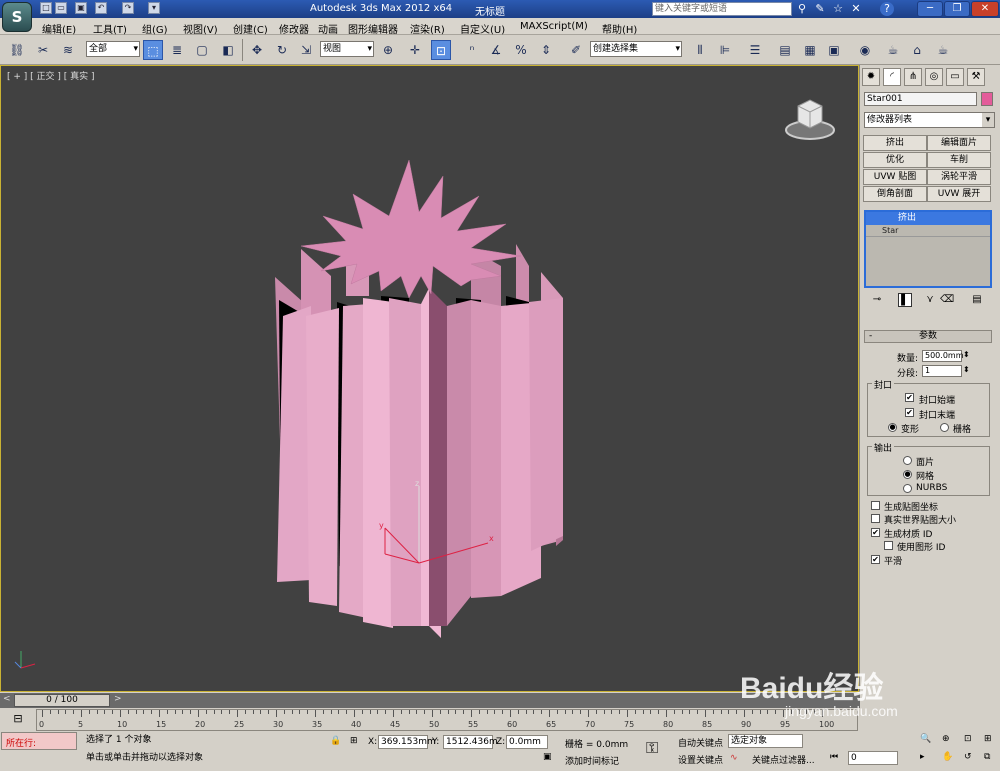 The width and height of the screenshot is (1000, 771). What do you see at coordinates (976, 77) in the screenshot?
I see `utilities-tab-icon: ⚒` at bounding box center [976, 77].